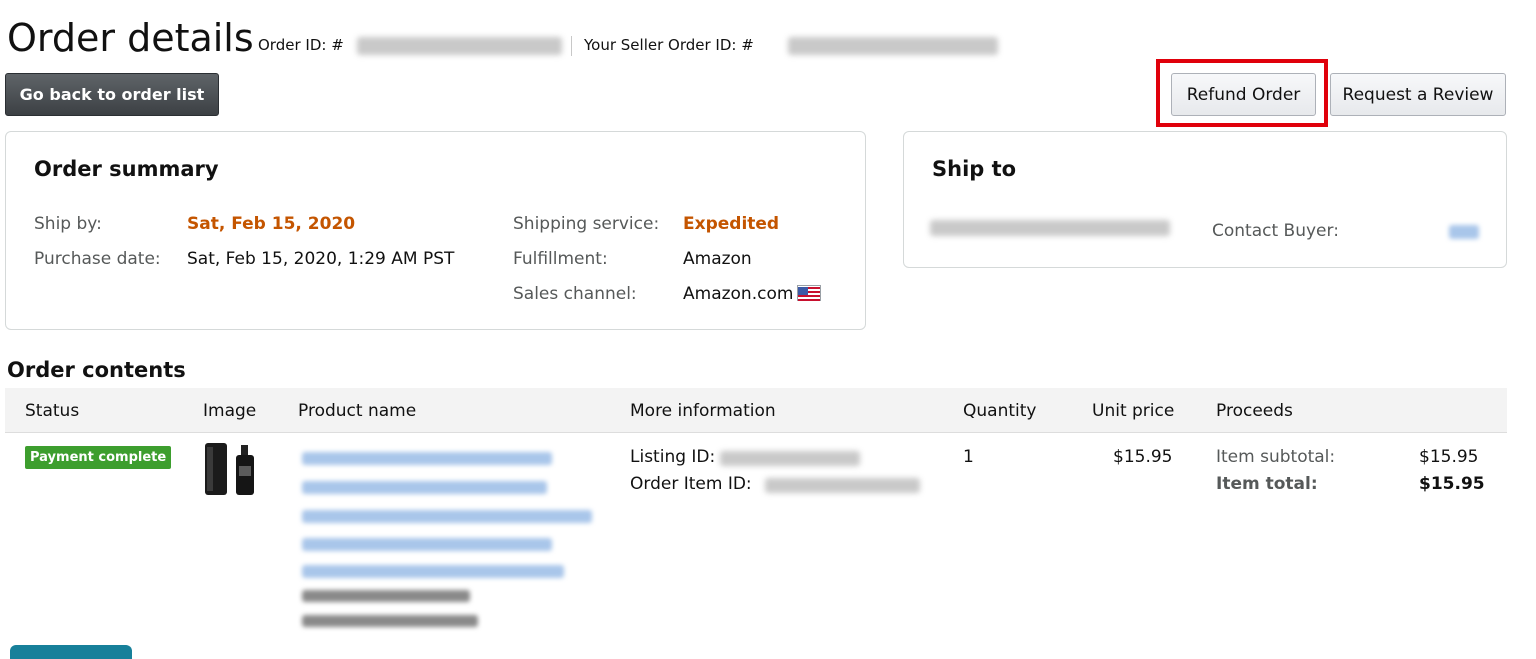 Image resolution: width=1536 pixels, height=659 pixels. Describe the element at coordinates (1275, 231) in the screenshot. I see `contact-buyer-label: Contact Buyer:` at that location.